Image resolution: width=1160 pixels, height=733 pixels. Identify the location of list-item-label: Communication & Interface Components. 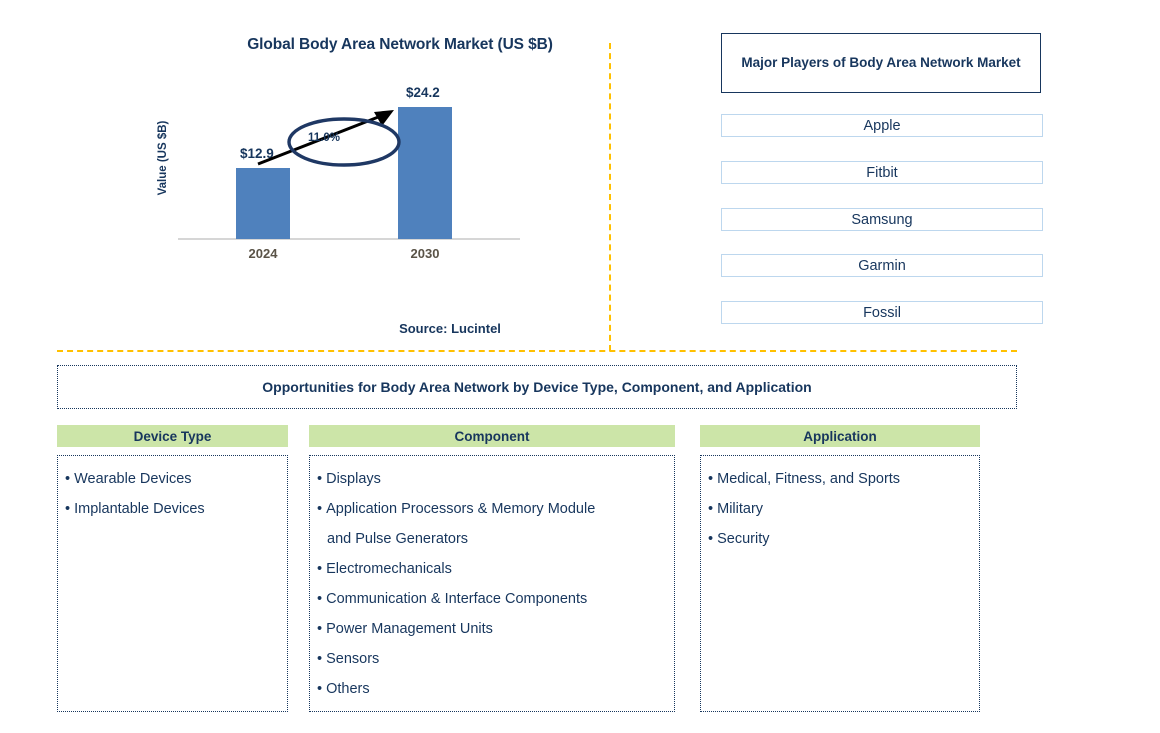
(457, 599).